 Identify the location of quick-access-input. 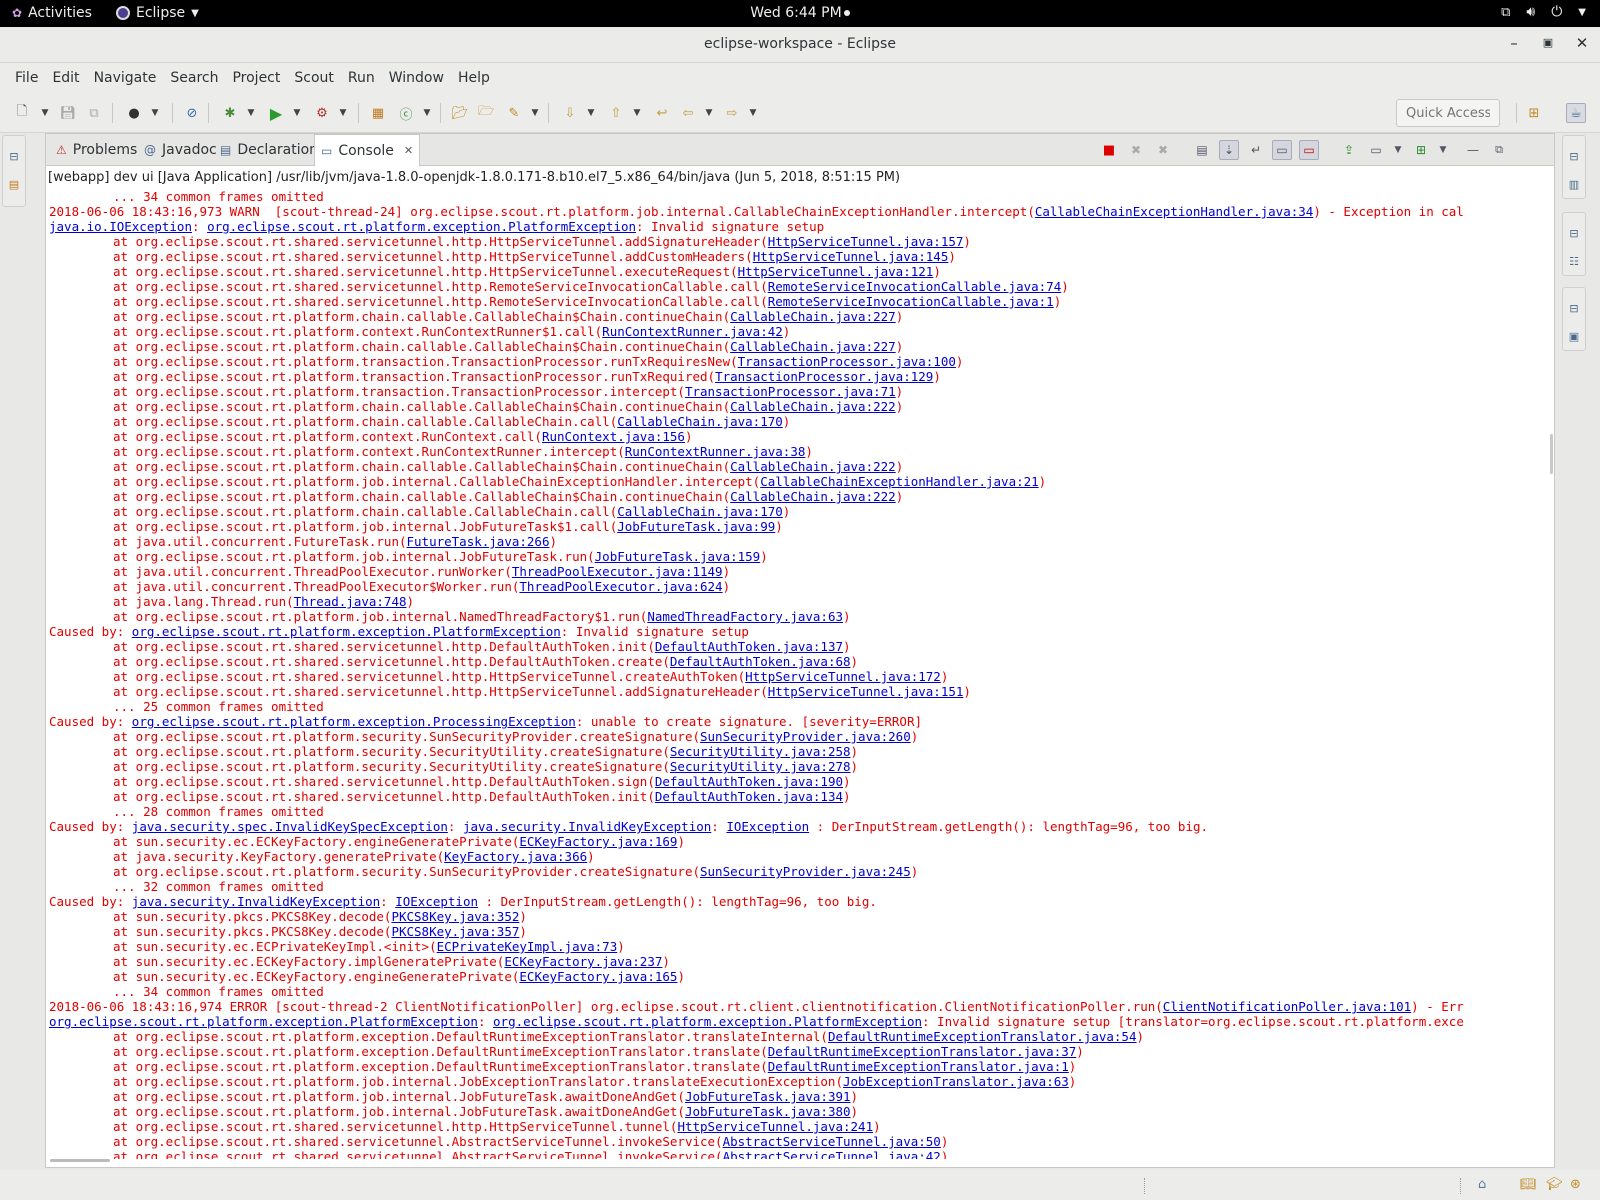
(1448, 113).